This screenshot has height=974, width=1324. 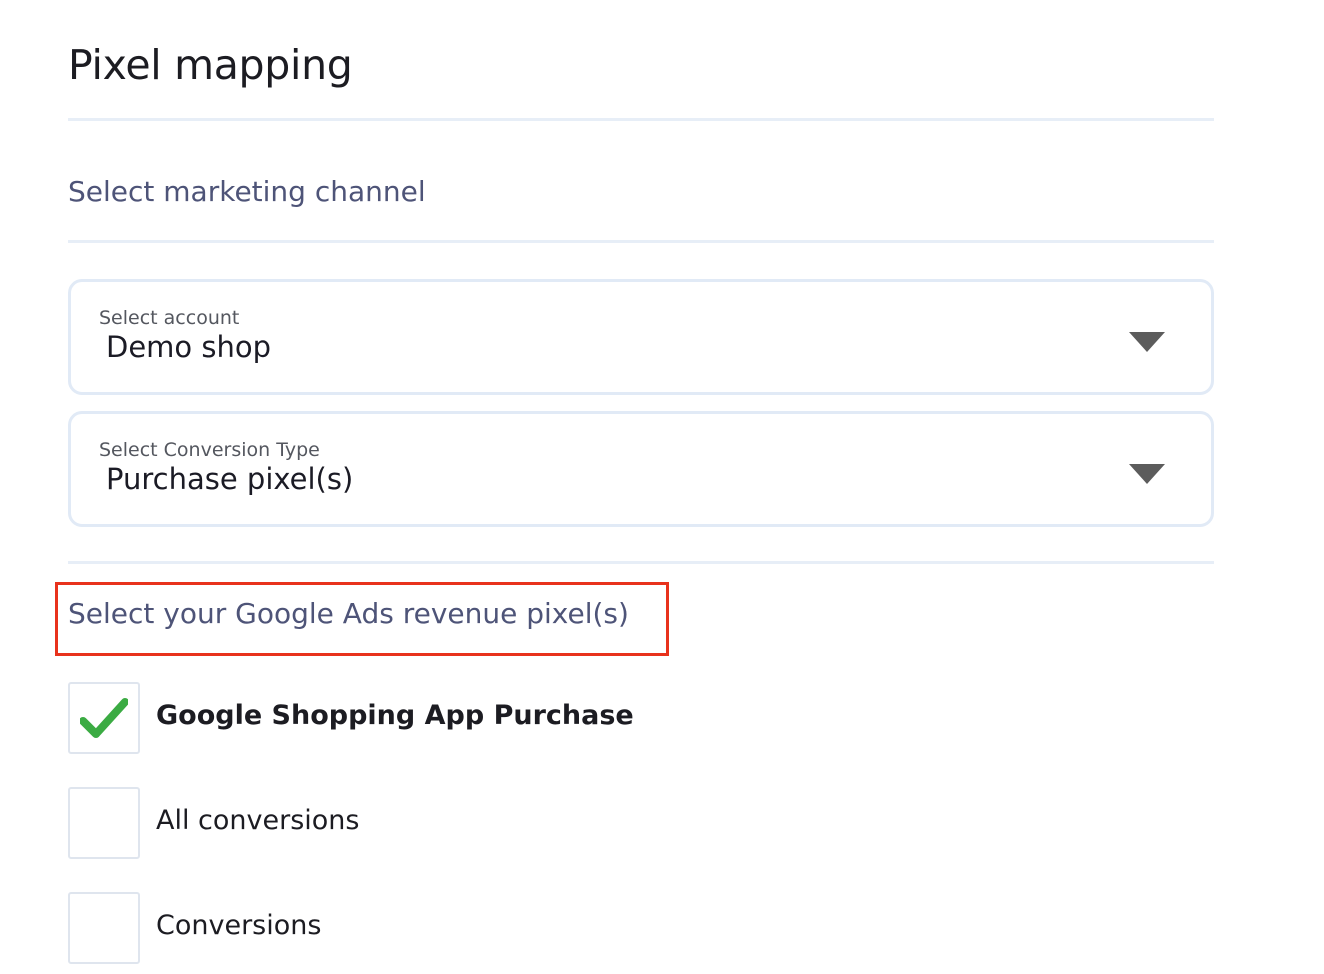 What do you see at coordinates (348, 613) in the screenshot?
I see `revenue-pixel-heading: Select your Google Ads revenue pixel(s)` at bounding box center [348, 613].